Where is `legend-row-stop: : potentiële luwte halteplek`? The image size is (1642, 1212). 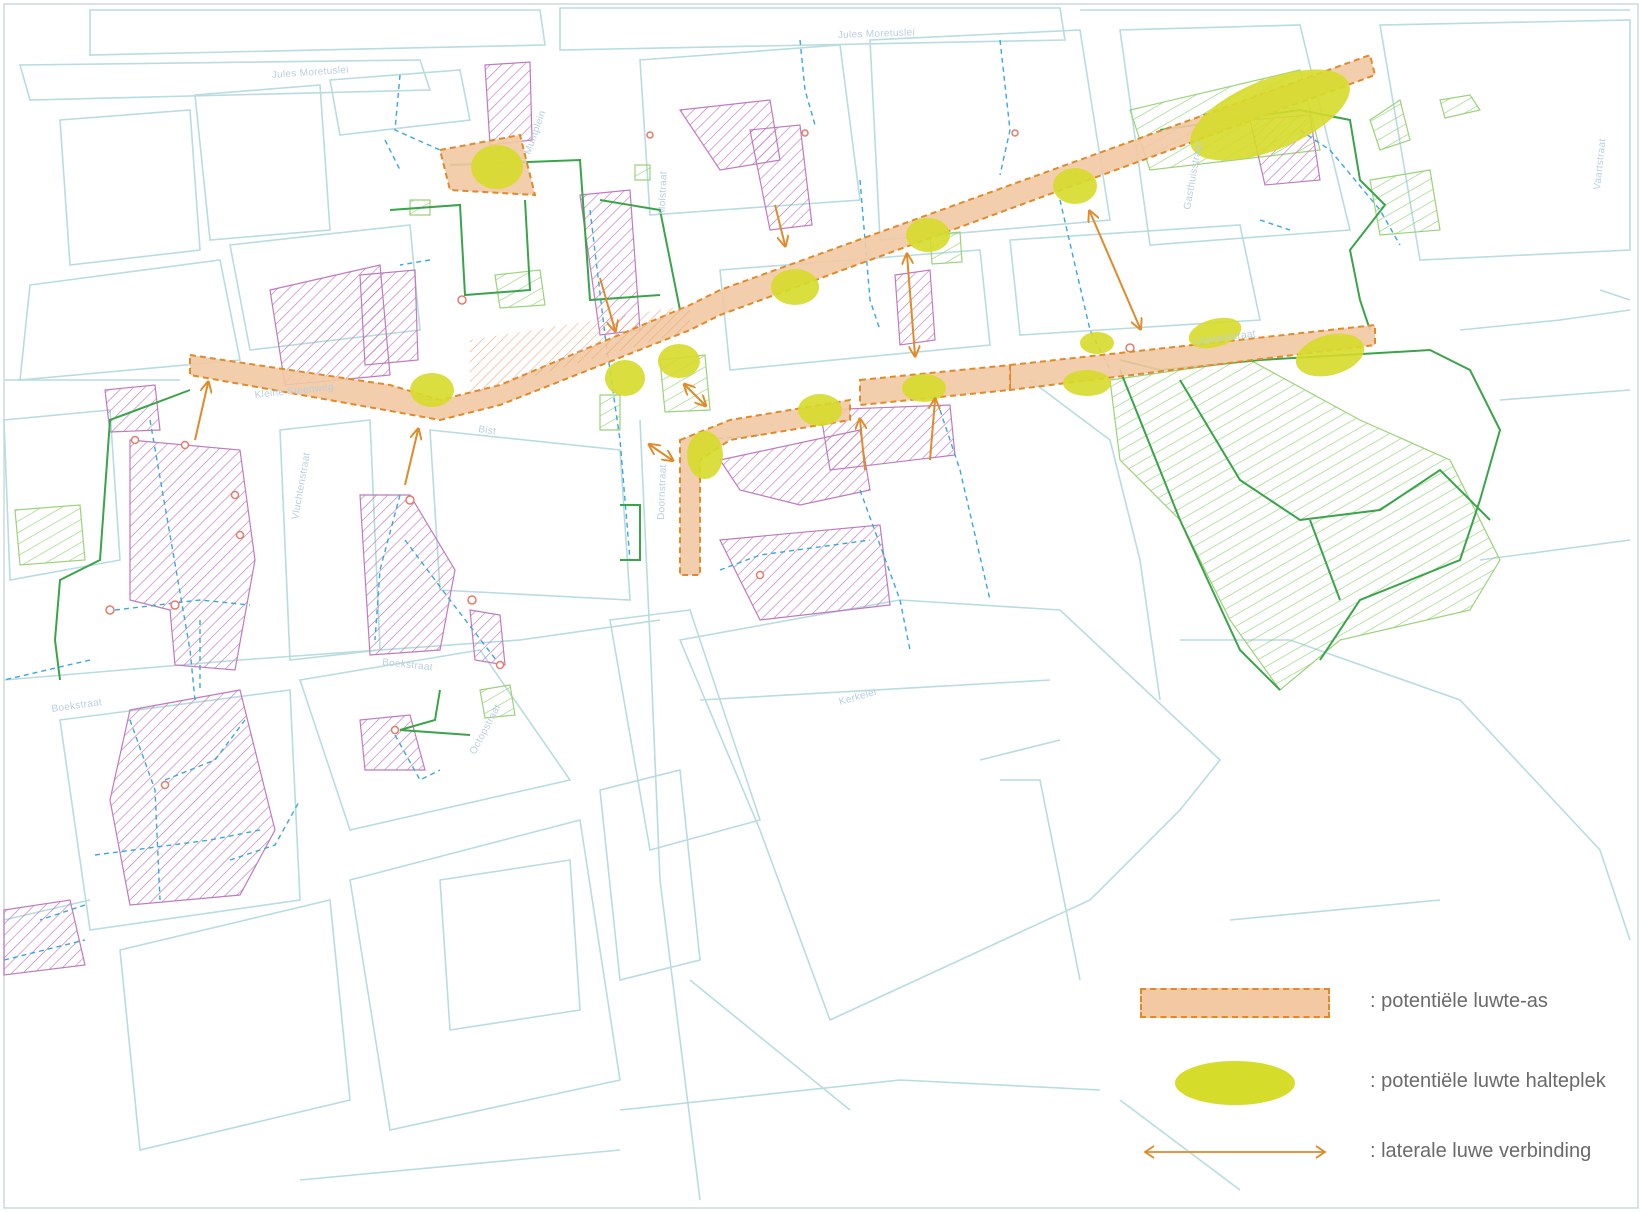 legend-row-stop: : potentiële luwte halteplek is located at coordinates (1385, 1083).